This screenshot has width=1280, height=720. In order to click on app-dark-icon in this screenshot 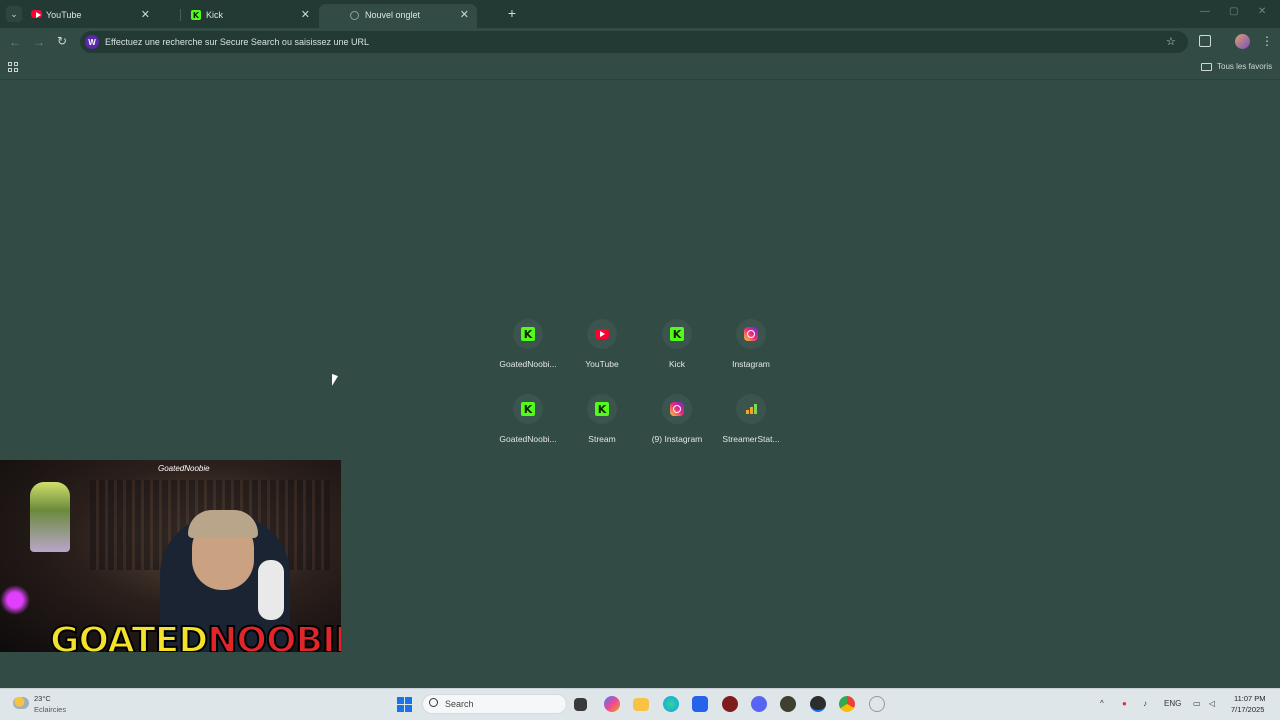, I will do `click(788, 704)`.